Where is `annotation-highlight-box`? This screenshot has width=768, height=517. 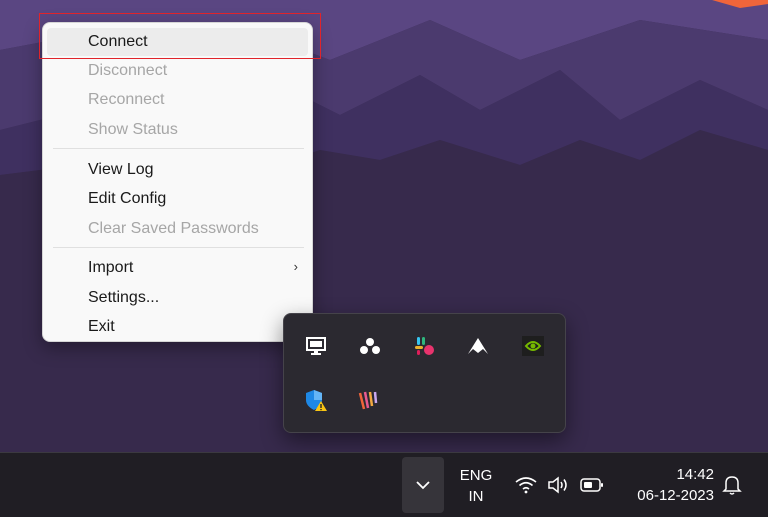 annotation-highlight-box is located at coordinates (180, 36).